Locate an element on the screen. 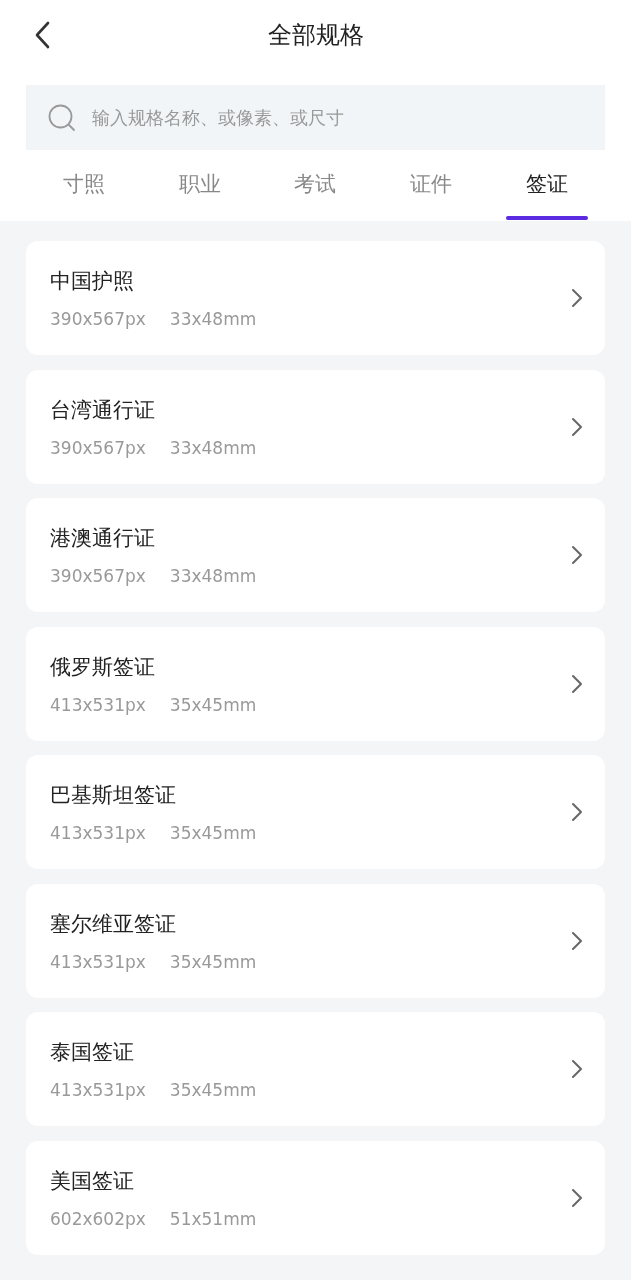 The height and width of the screenshot is (1280, 631). spec-name: 中国护照 is located at coordinates (92, 281).